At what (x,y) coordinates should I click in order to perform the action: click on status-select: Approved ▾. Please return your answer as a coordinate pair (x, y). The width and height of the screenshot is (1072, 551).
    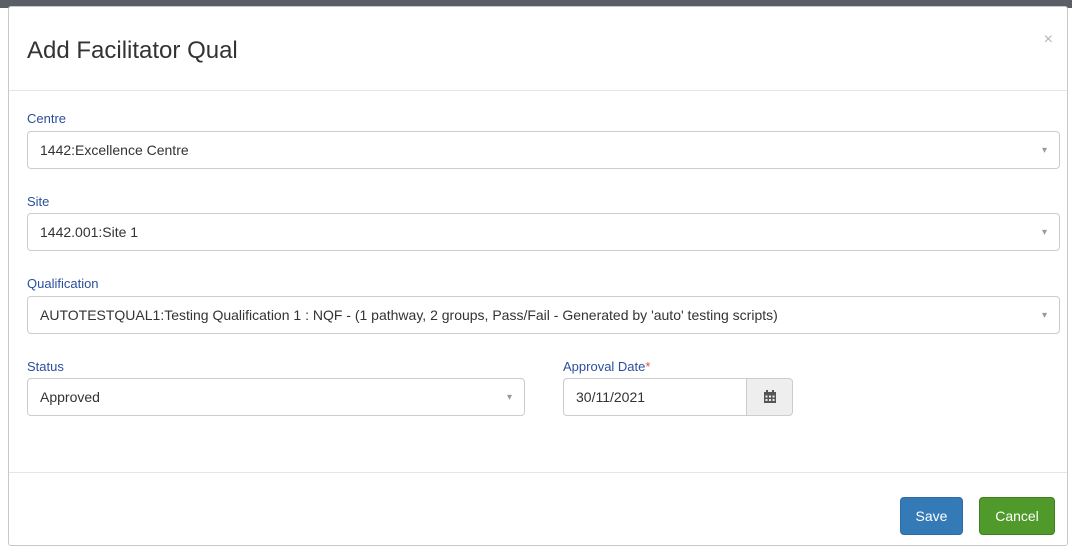
    Looking at the image, I should click on (276, 397).